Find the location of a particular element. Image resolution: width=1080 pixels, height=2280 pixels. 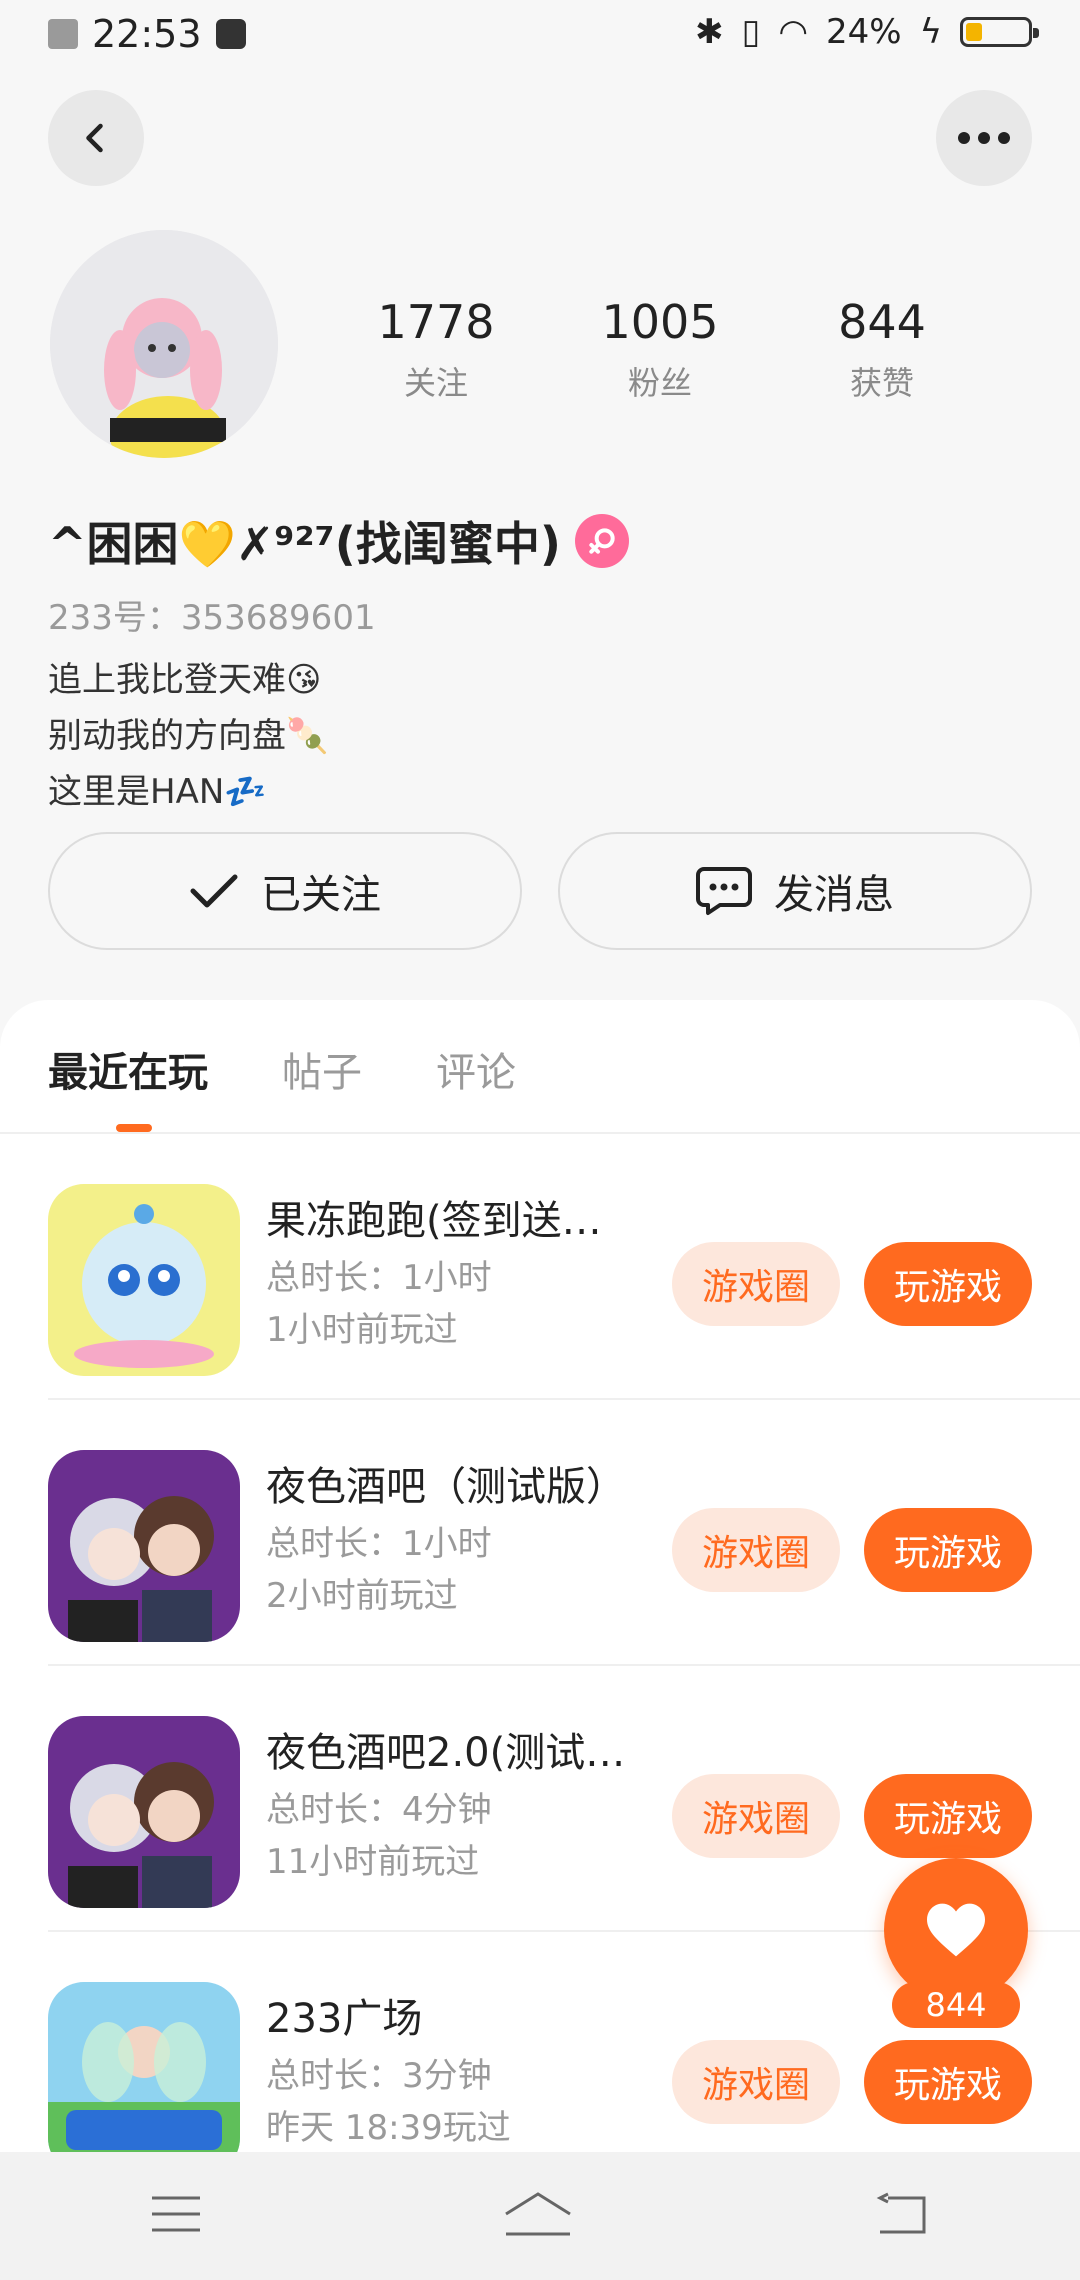

following-count: 1778 is located at coordinates (436, 322).